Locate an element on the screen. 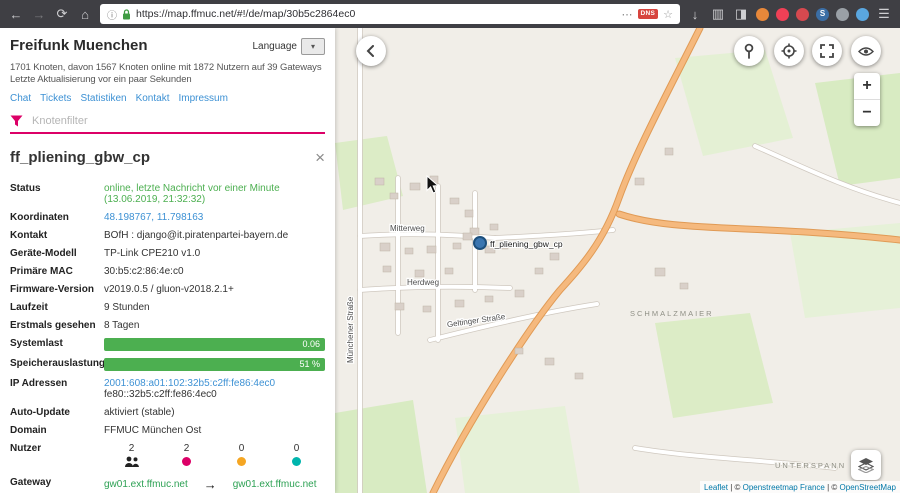 This screenshot has width=900, height=493. load-bar: 0.06 is located at coordinates (214, 344).